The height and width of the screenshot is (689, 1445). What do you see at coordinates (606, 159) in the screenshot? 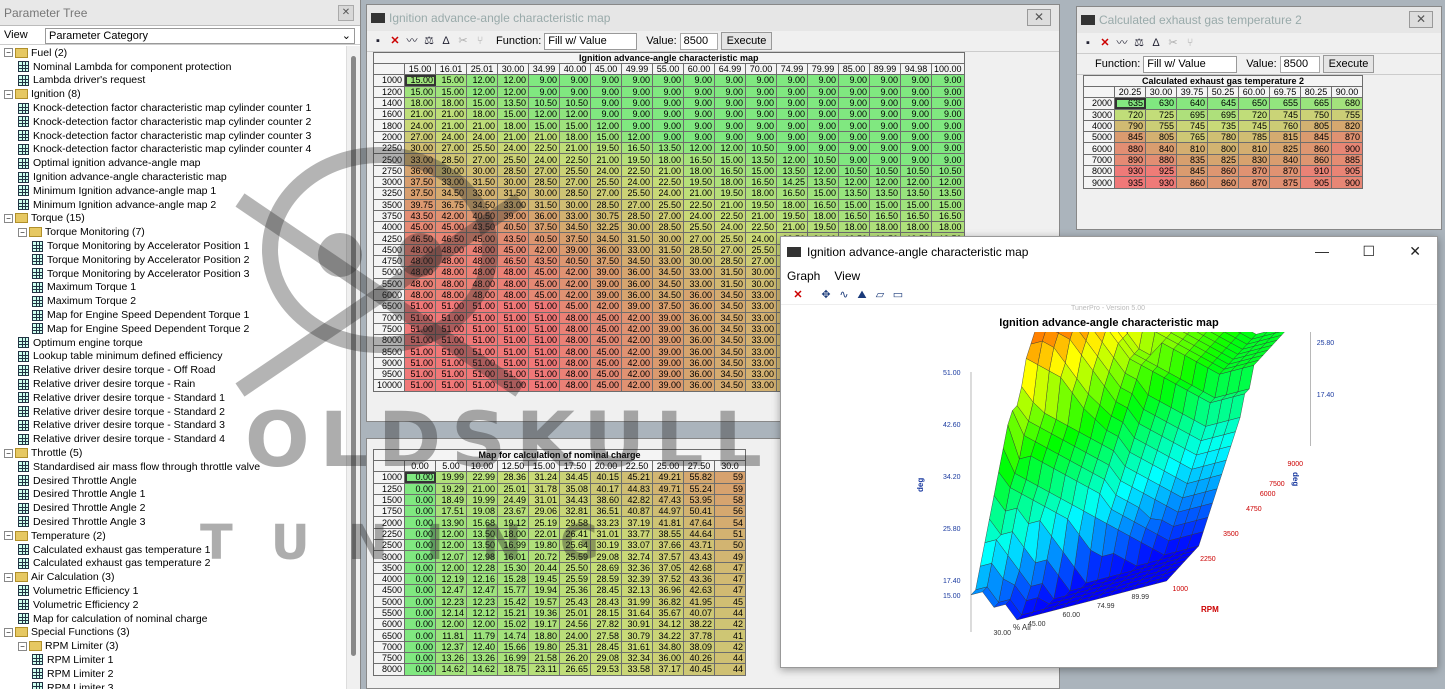
I see `table-cell: 21.00` at bounding box center [606, 159].